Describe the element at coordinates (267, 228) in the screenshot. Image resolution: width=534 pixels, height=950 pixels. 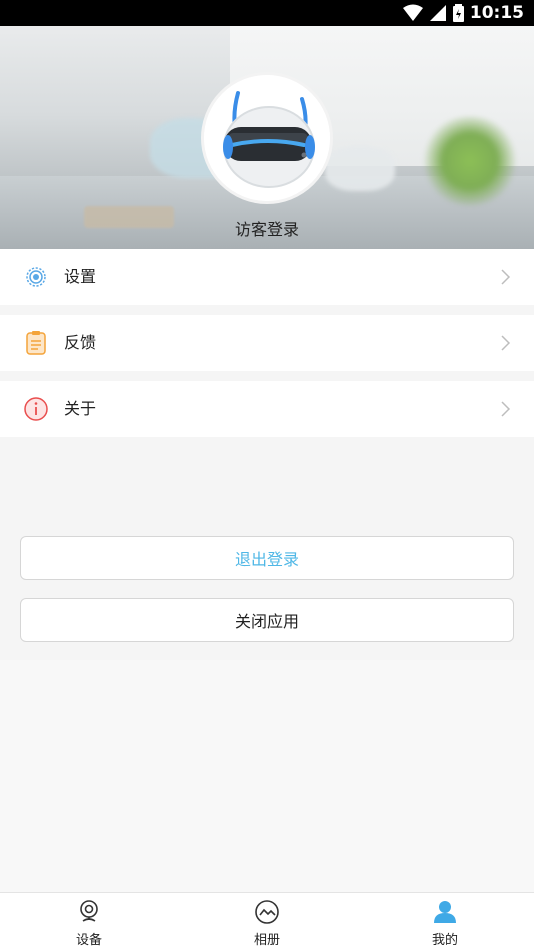
I see `avatar-name: 访客登录` at that location.